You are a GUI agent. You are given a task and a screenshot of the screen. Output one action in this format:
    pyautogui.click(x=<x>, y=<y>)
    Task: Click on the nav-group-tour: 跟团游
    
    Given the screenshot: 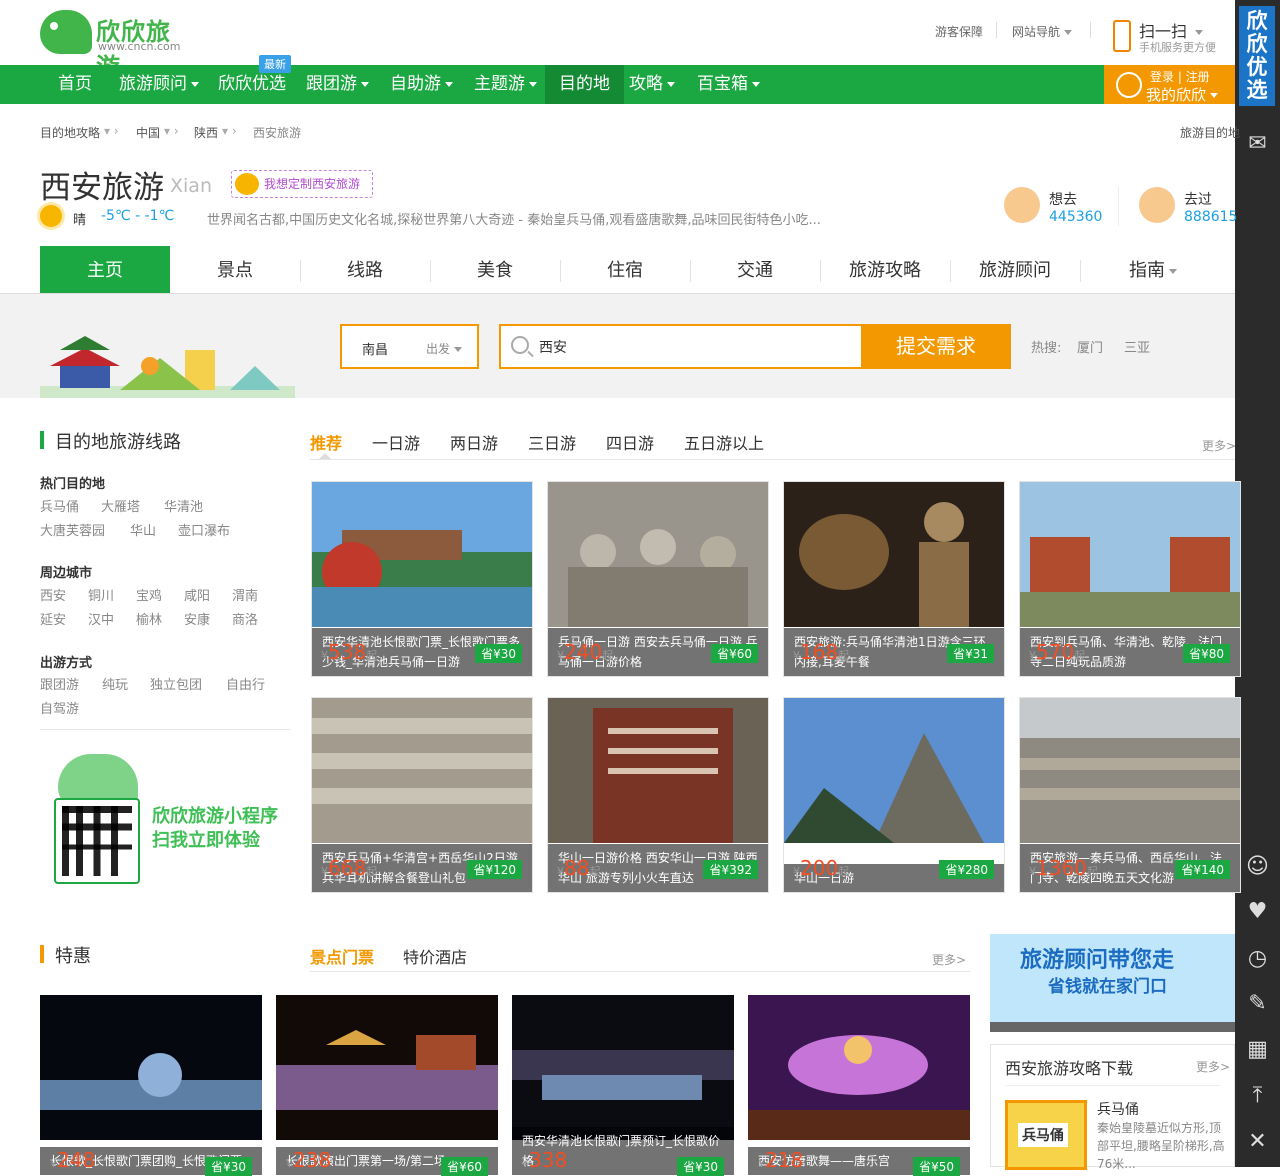 What is the action you would take?
    pyautogui.click(x=337, y=84)
    